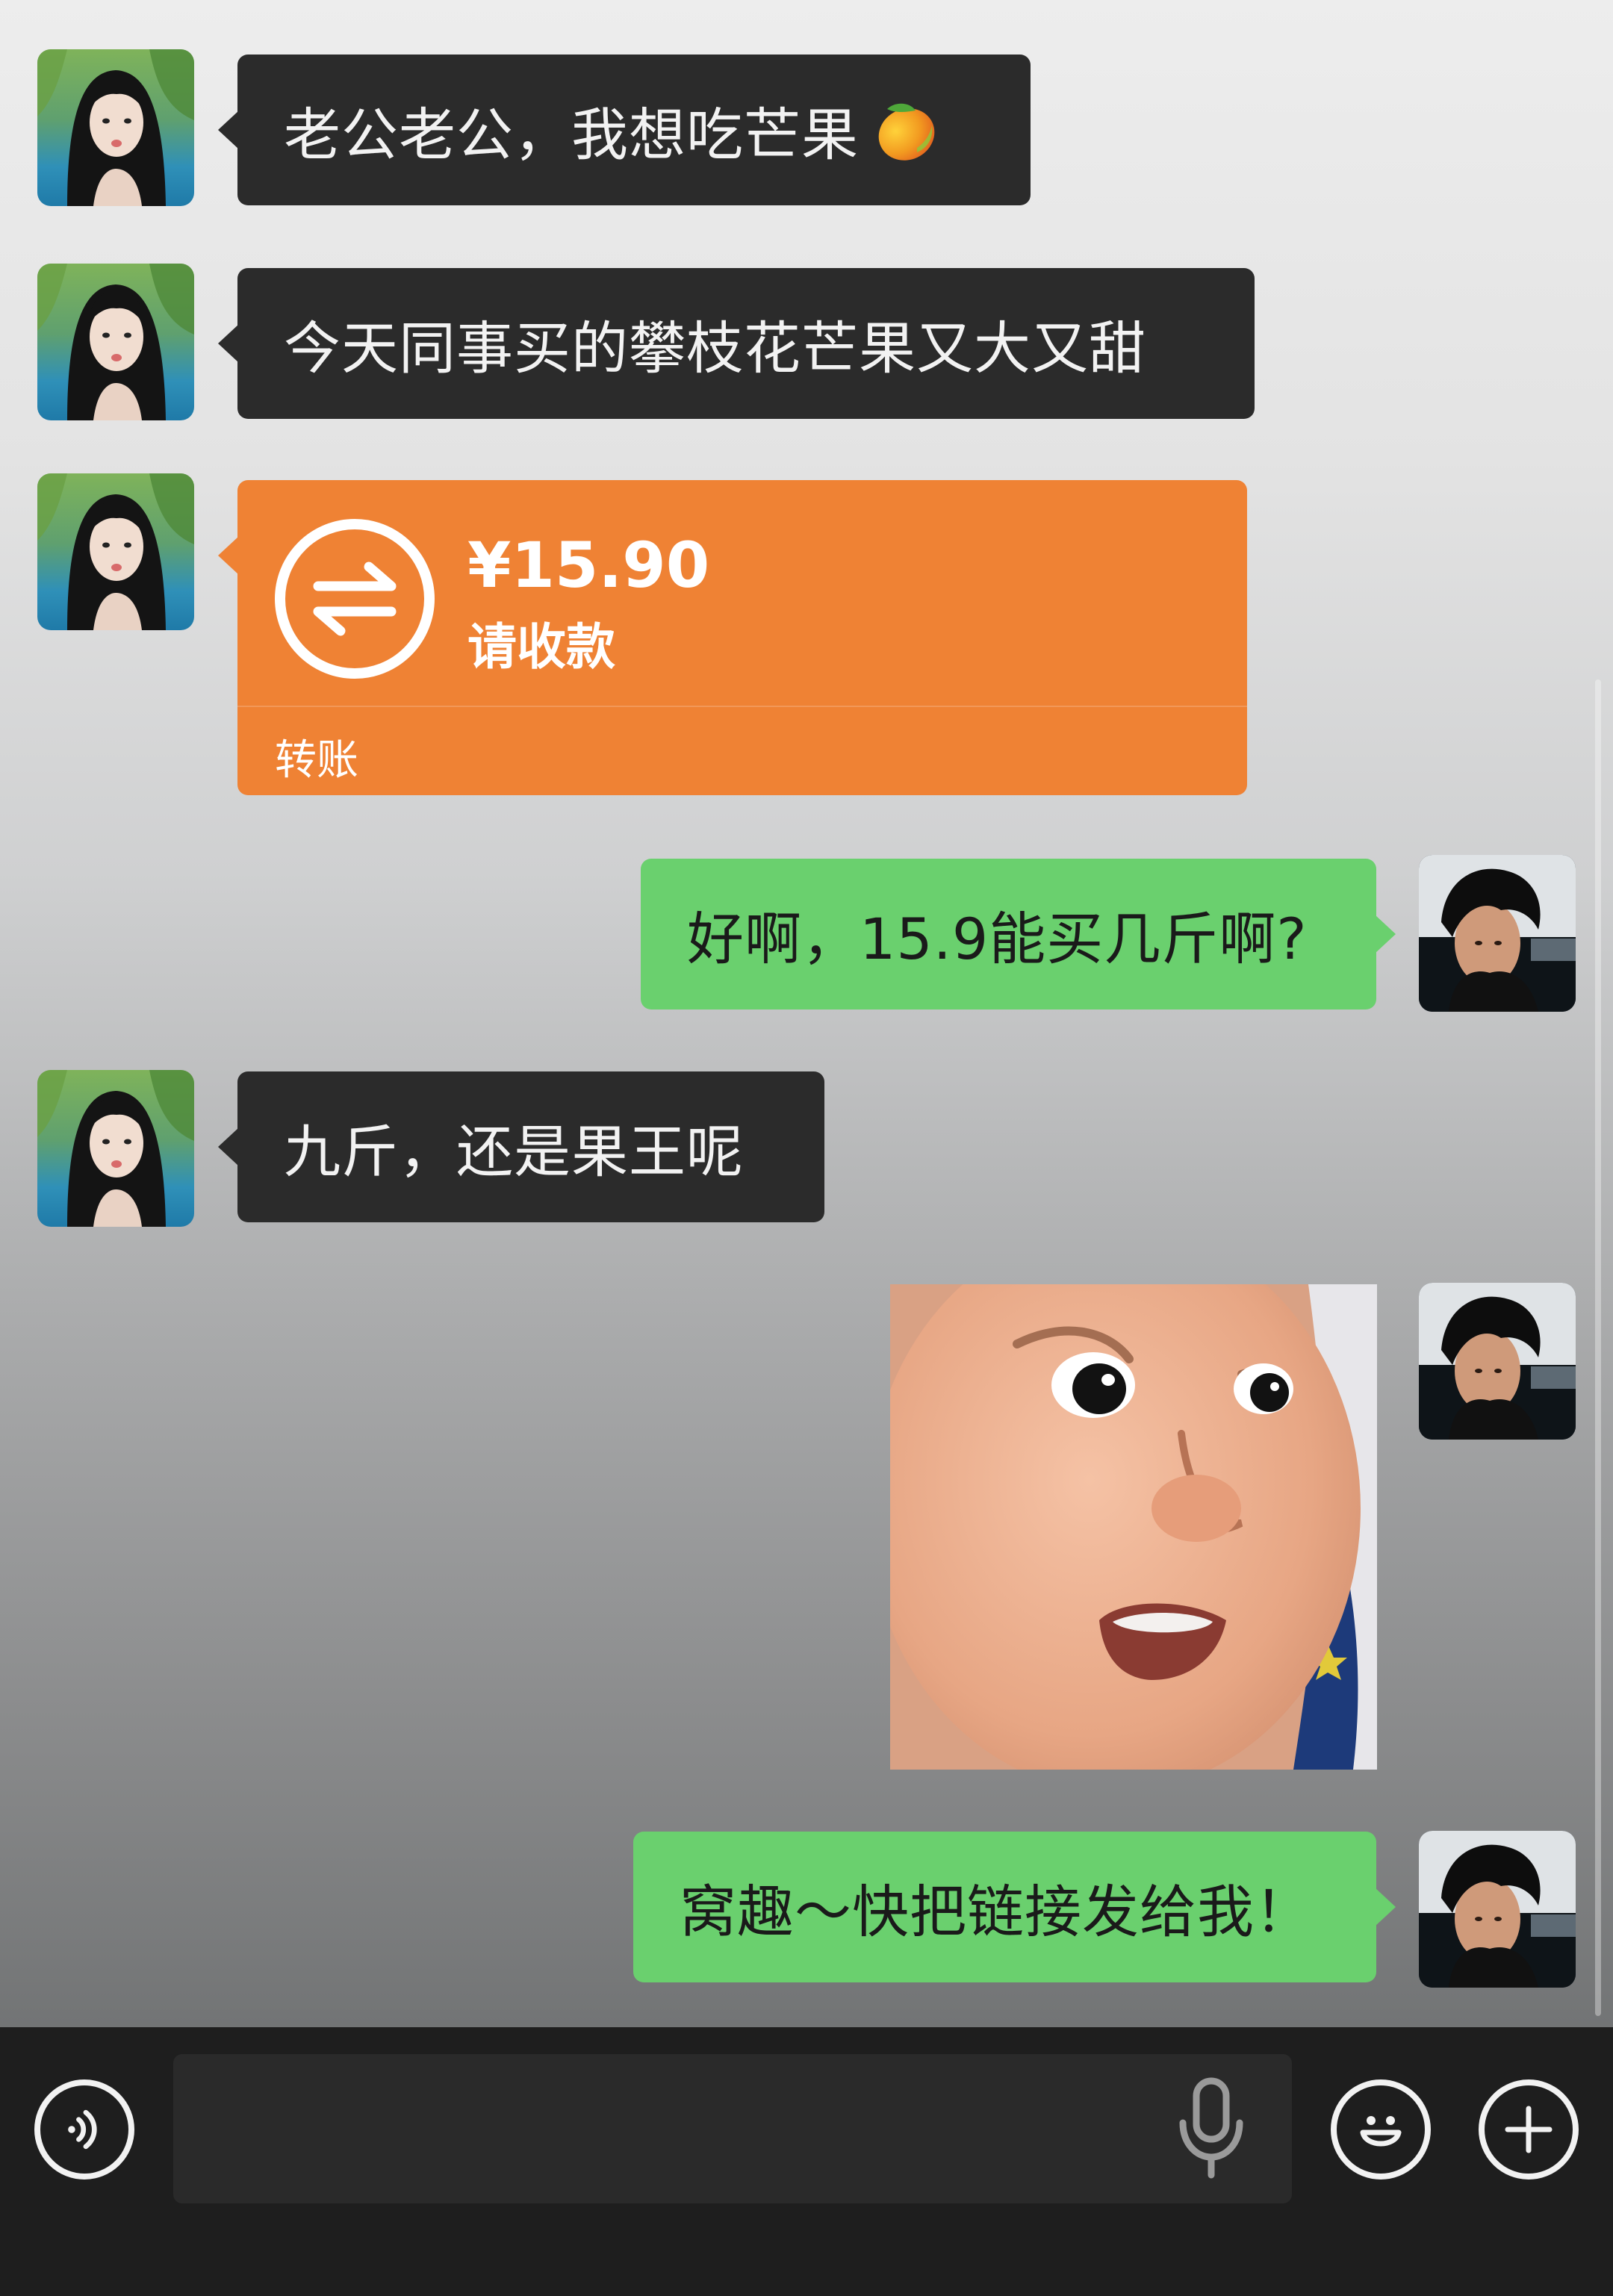  What do you see at coordinates (571, 135) in the screenshot?
I see `message-text: 老公老公，我想吃芒果` at bounding box center [571, 135].